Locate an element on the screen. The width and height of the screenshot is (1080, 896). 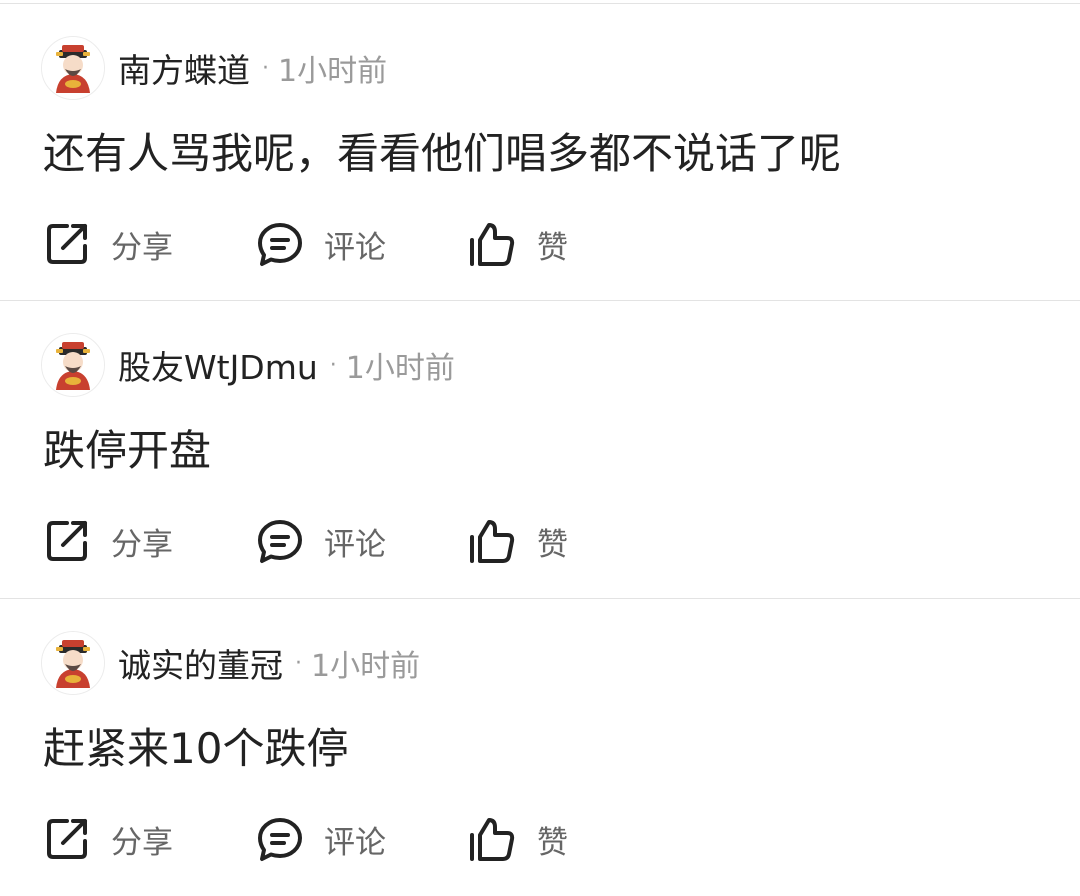
post-header: 南方蝶道 · 1小时前 is located at coordinates (214, 68).